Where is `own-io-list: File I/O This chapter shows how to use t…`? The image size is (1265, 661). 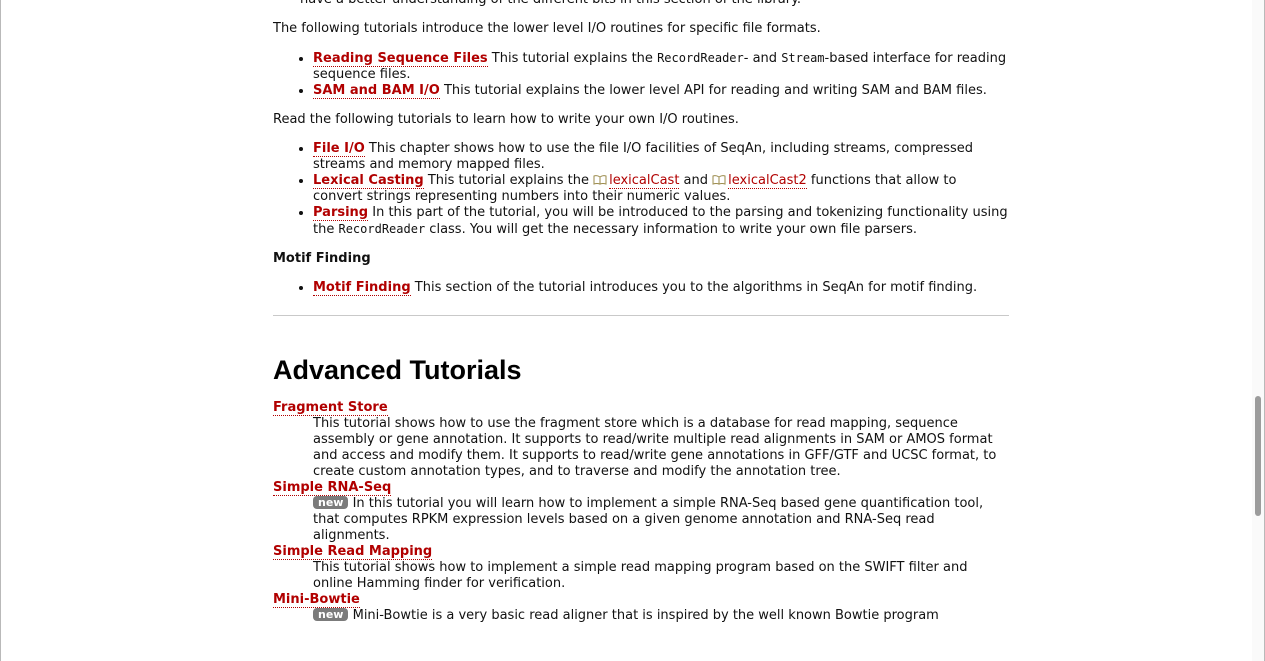
own-io-list: File I/O This chapter shows how to use t… is located at coordinates (641, 189).